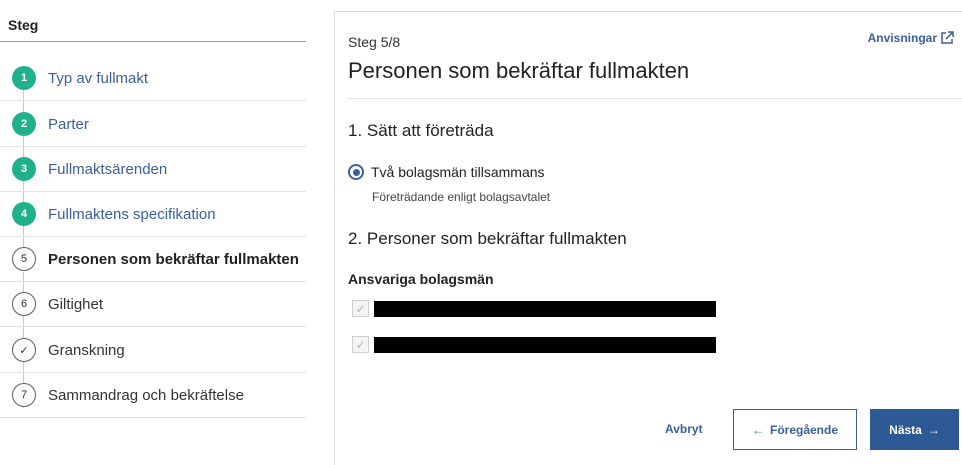  Describe the element at coordinates (356, 172) in the screenshot. I see `radio-button` at that location.